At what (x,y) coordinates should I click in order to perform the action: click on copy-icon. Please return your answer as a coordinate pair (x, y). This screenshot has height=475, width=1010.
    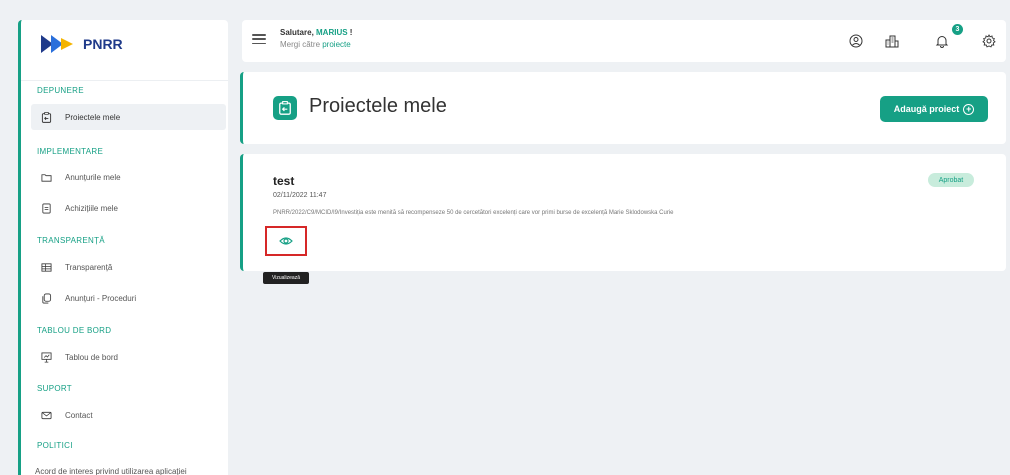
    Looking at the image, I should click on (46, 298).